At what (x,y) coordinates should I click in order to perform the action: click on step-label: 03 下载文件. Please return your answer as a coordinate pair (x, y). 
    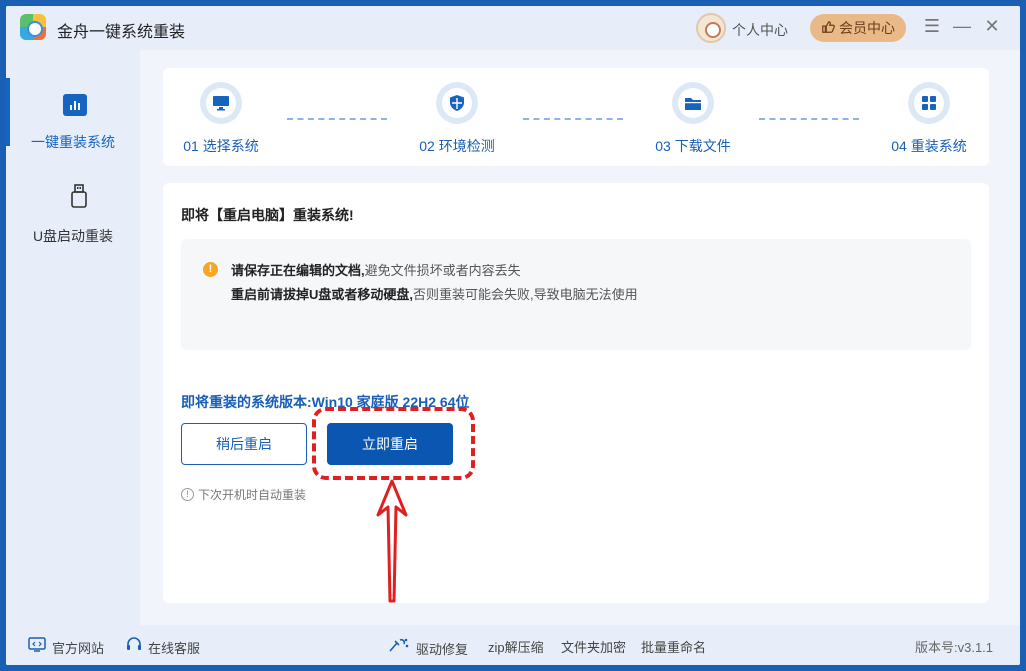
    Looking at the image, I should click on (693, 146).